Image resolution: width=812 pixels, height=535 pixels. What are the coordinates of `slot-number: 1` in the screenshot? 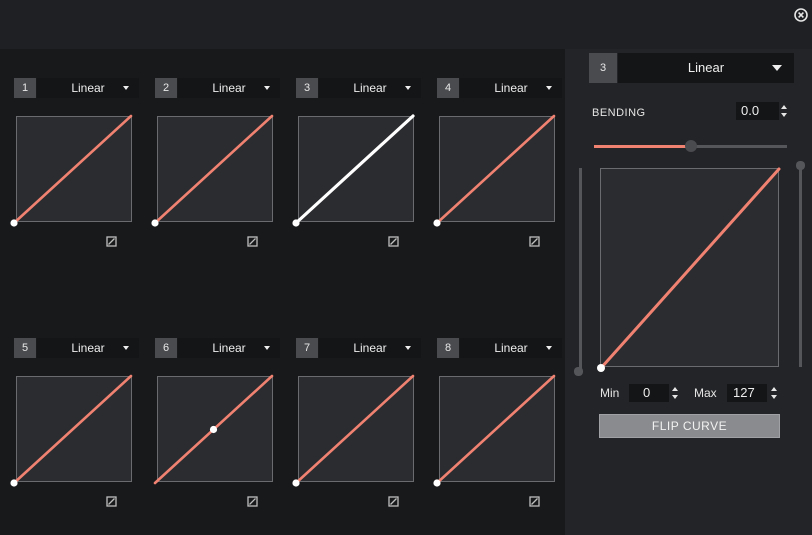 It's located at (25, 88).